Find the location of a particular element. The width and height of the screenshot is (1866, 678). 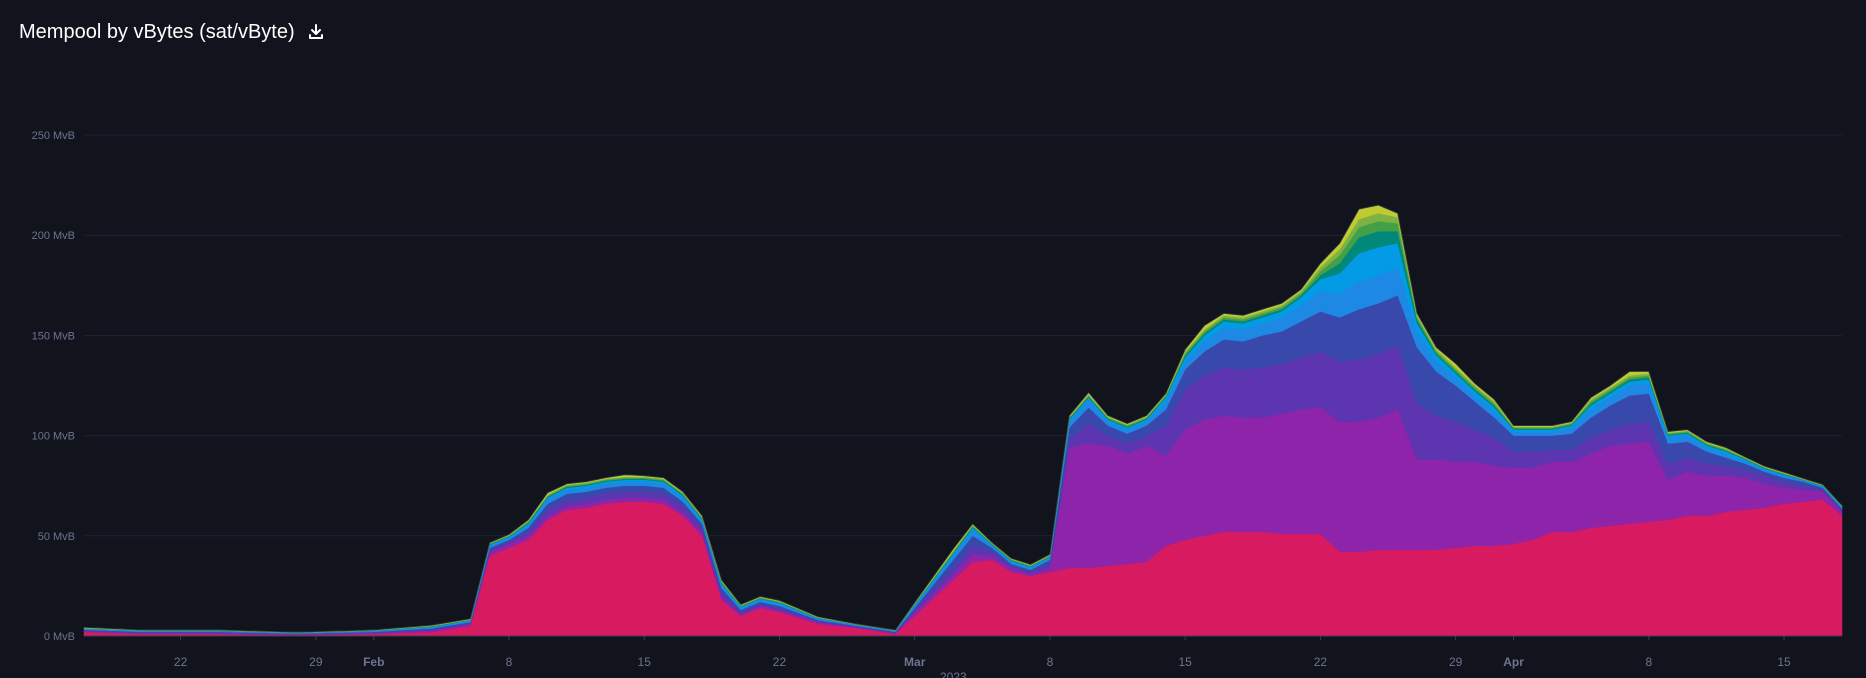

y-tick-label: 250 MvB is located at coordinates (53, 136).